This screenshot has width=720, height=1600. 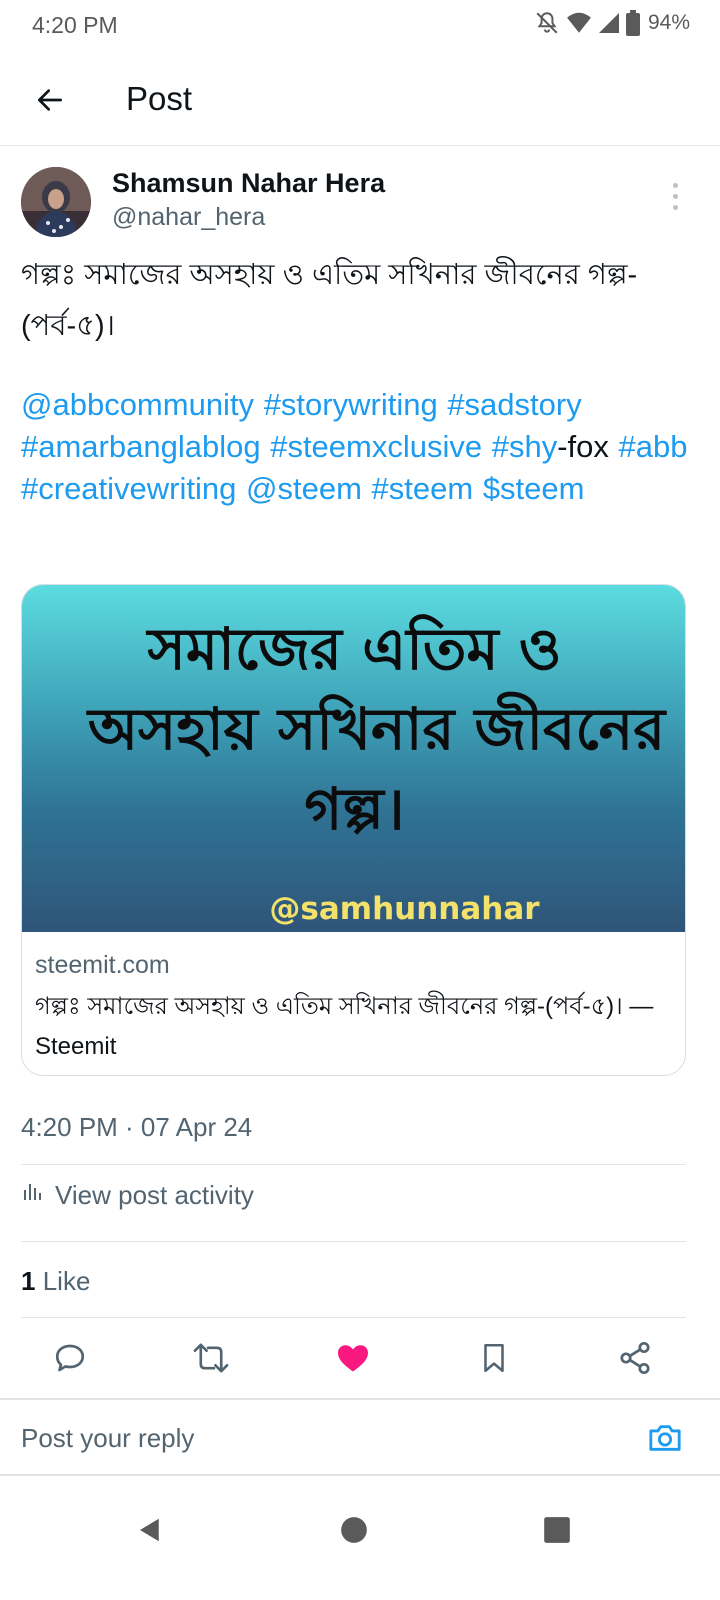 I want to click on hashtag-link: #shy, so click(x=524, y=446).